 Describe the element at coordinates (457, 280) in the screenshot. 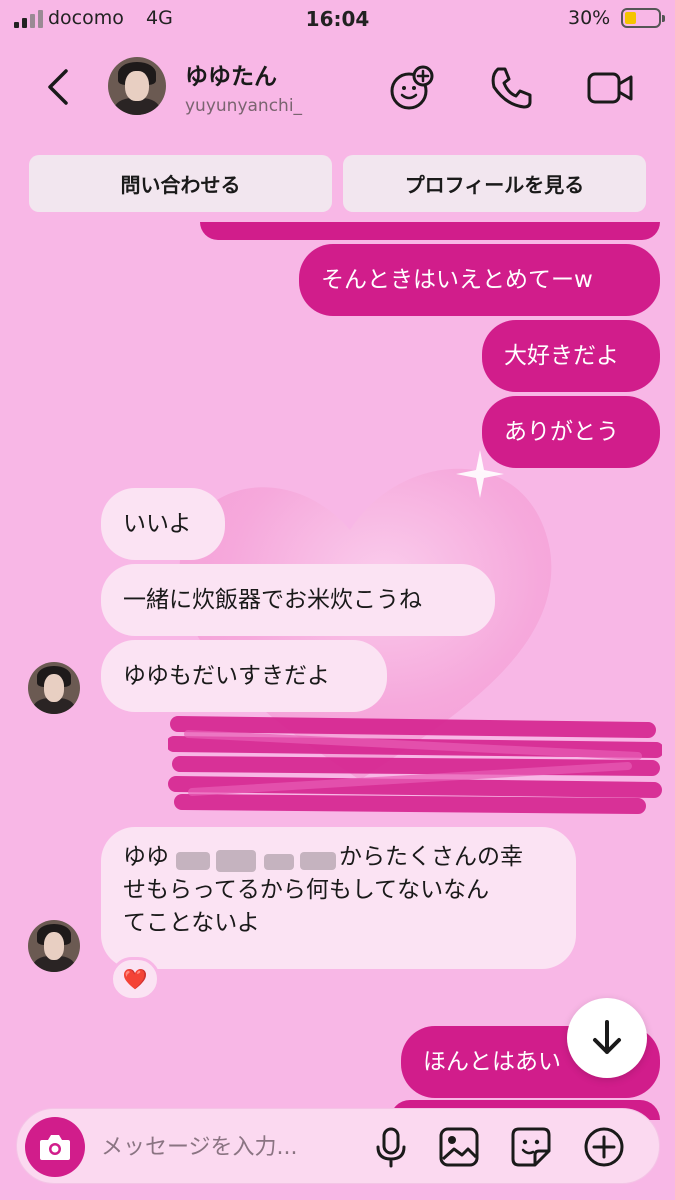

I see `message-text: そんときはいえとめてーw` at that location.